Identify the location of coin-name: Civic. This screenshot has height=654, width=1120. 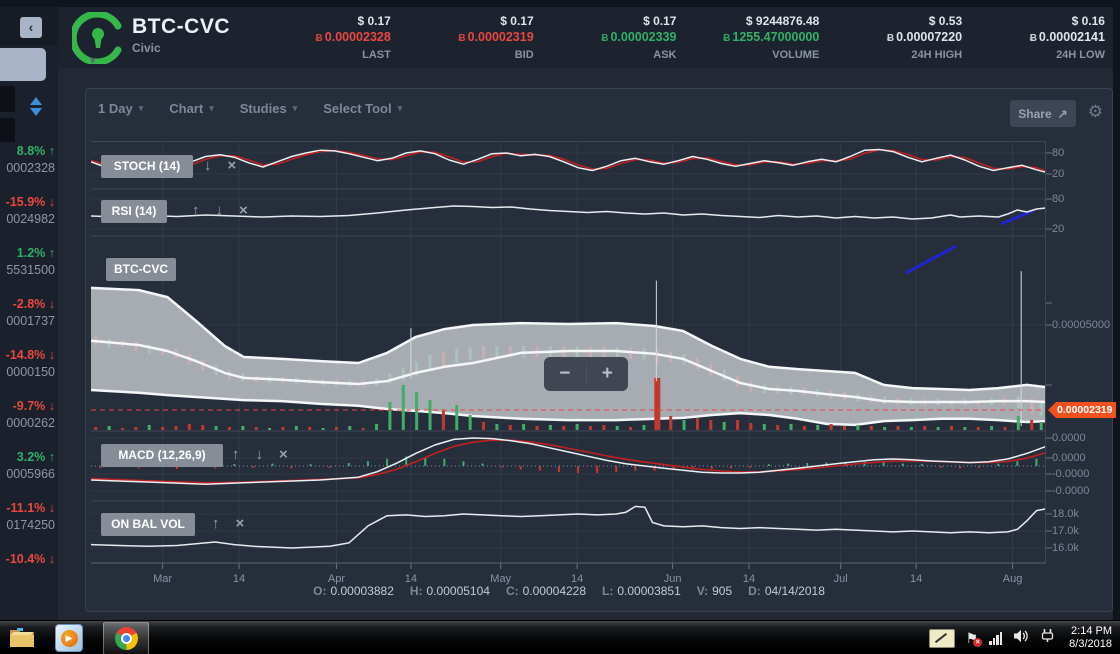
(146, 48).